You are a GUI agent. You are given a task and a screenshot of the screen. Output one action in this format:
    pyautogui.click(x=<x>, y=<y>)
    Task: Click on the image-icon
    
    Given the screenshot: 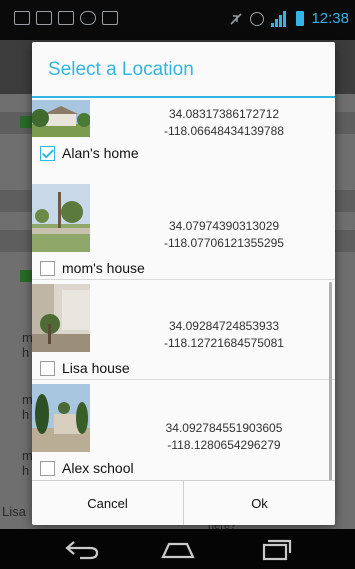 What is the action you would take?
    pyautogui.click(x=44, y=18)
    